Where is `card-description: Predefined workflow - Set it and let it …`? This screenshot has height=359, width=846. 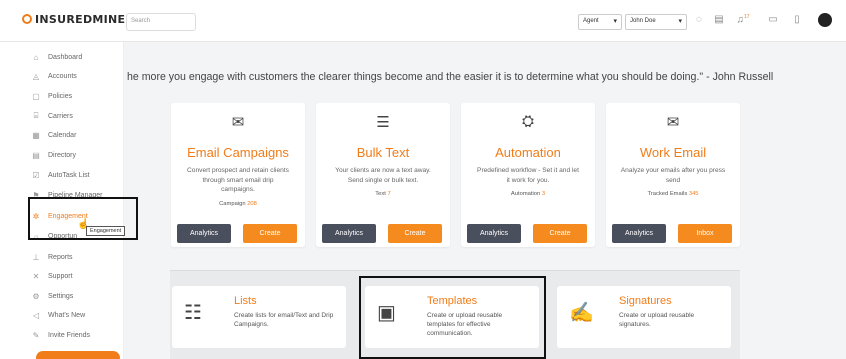 card-description: Predefined workflow - Set it and let it … is located at coordinates (528, 175).